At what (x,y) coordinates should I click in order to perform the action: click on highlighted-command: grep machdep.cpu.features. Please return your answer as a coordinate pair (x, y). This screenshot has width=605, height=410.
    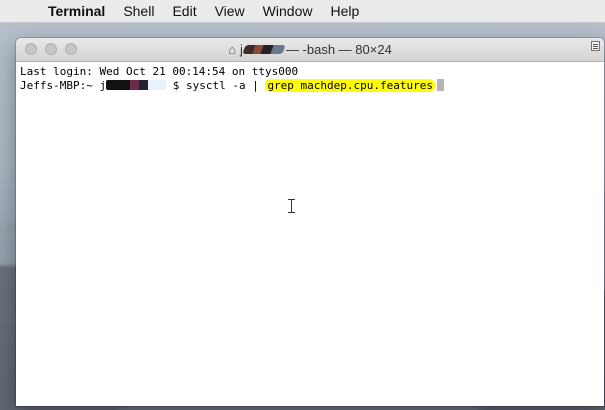
    Looking at the image, I should click on (350, 85).